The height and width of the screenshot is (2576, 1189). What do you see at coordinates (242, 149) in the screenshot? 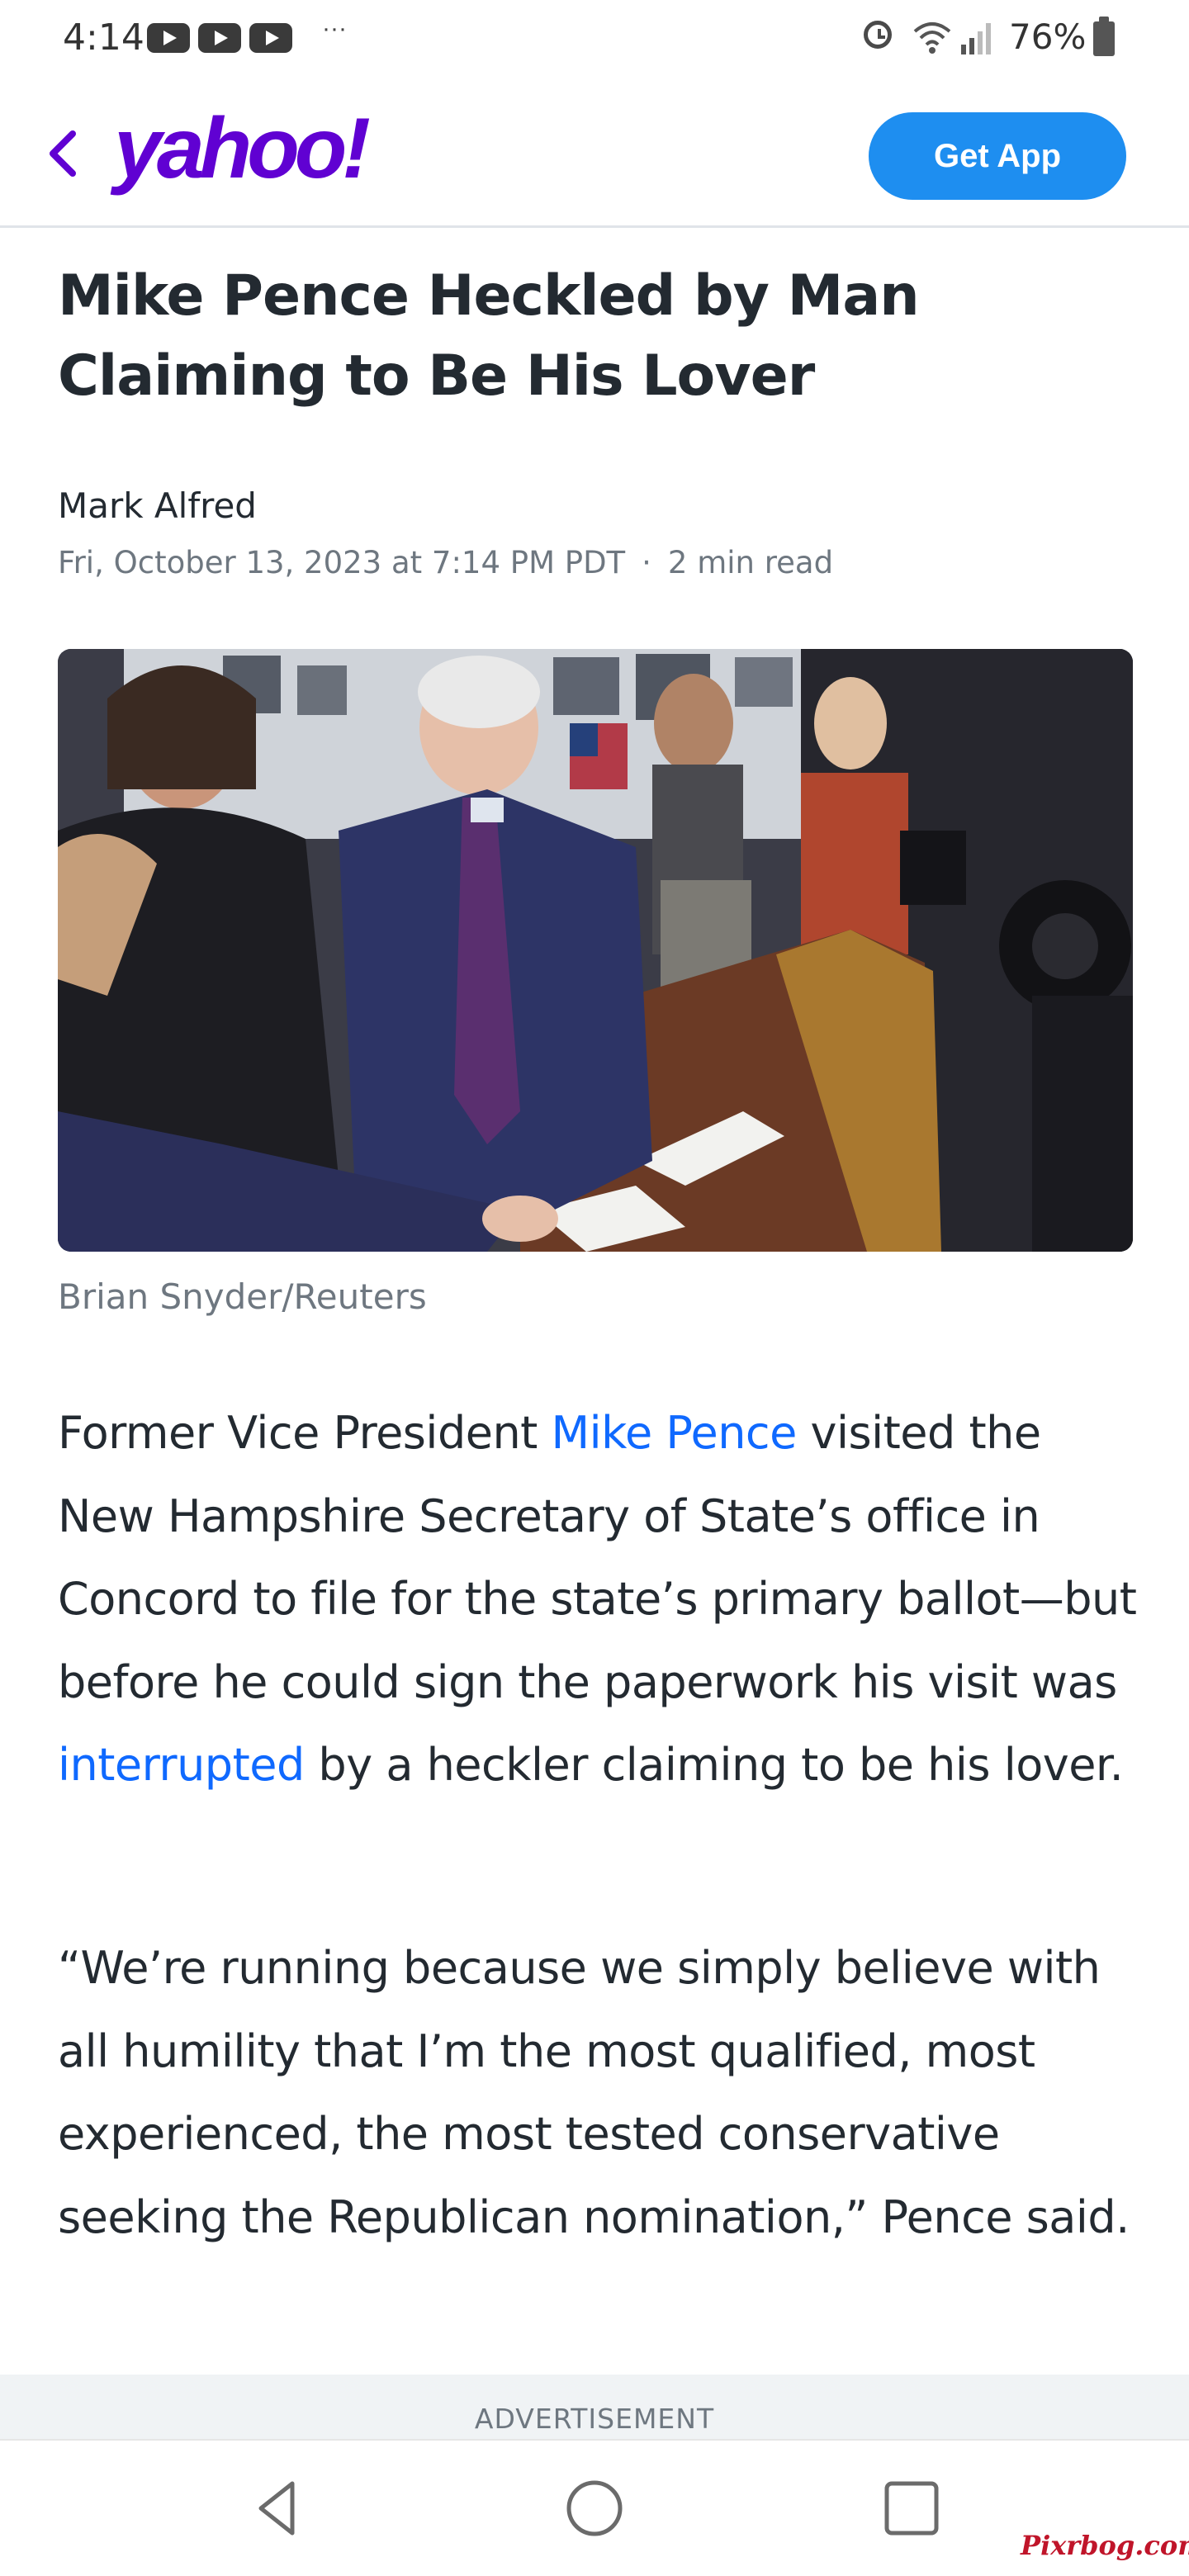
I see `yahoo-logo: yahoo!` at bounding box center [242, 149].